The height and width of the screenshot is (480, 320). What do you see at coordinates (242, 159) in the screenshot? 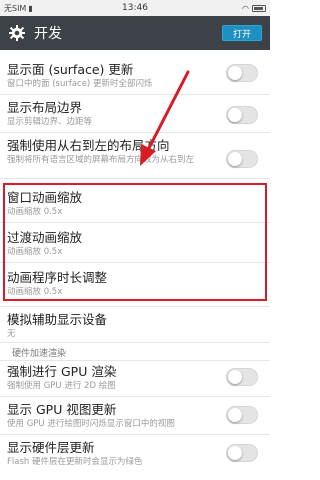
I see `rtl-layout-switch` at bounding box center [242, 159].